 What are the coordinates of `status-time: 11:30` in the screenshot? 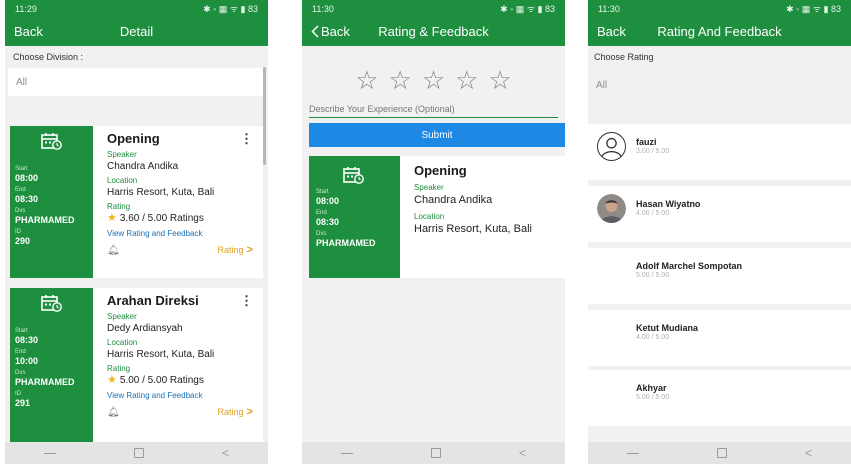 It's located at (323, 8).